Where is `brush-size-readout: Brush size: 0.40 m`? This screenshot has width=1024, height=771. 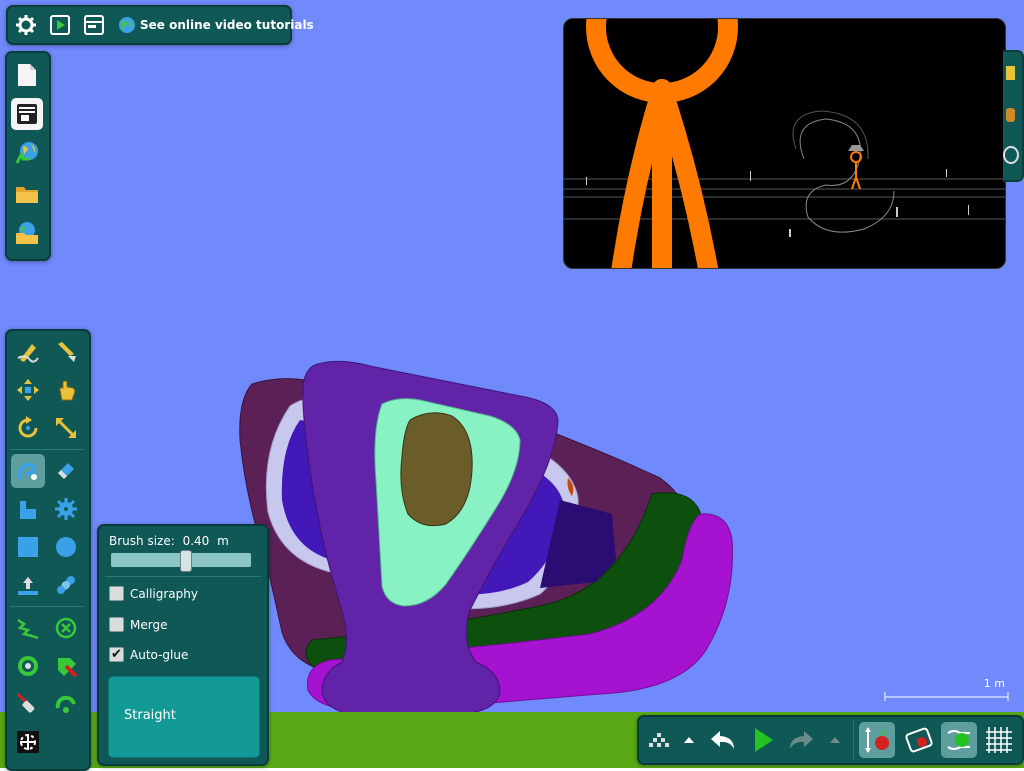 brush-size-readout: Brush size: 0.40 m is located at coordinates (169, 541).